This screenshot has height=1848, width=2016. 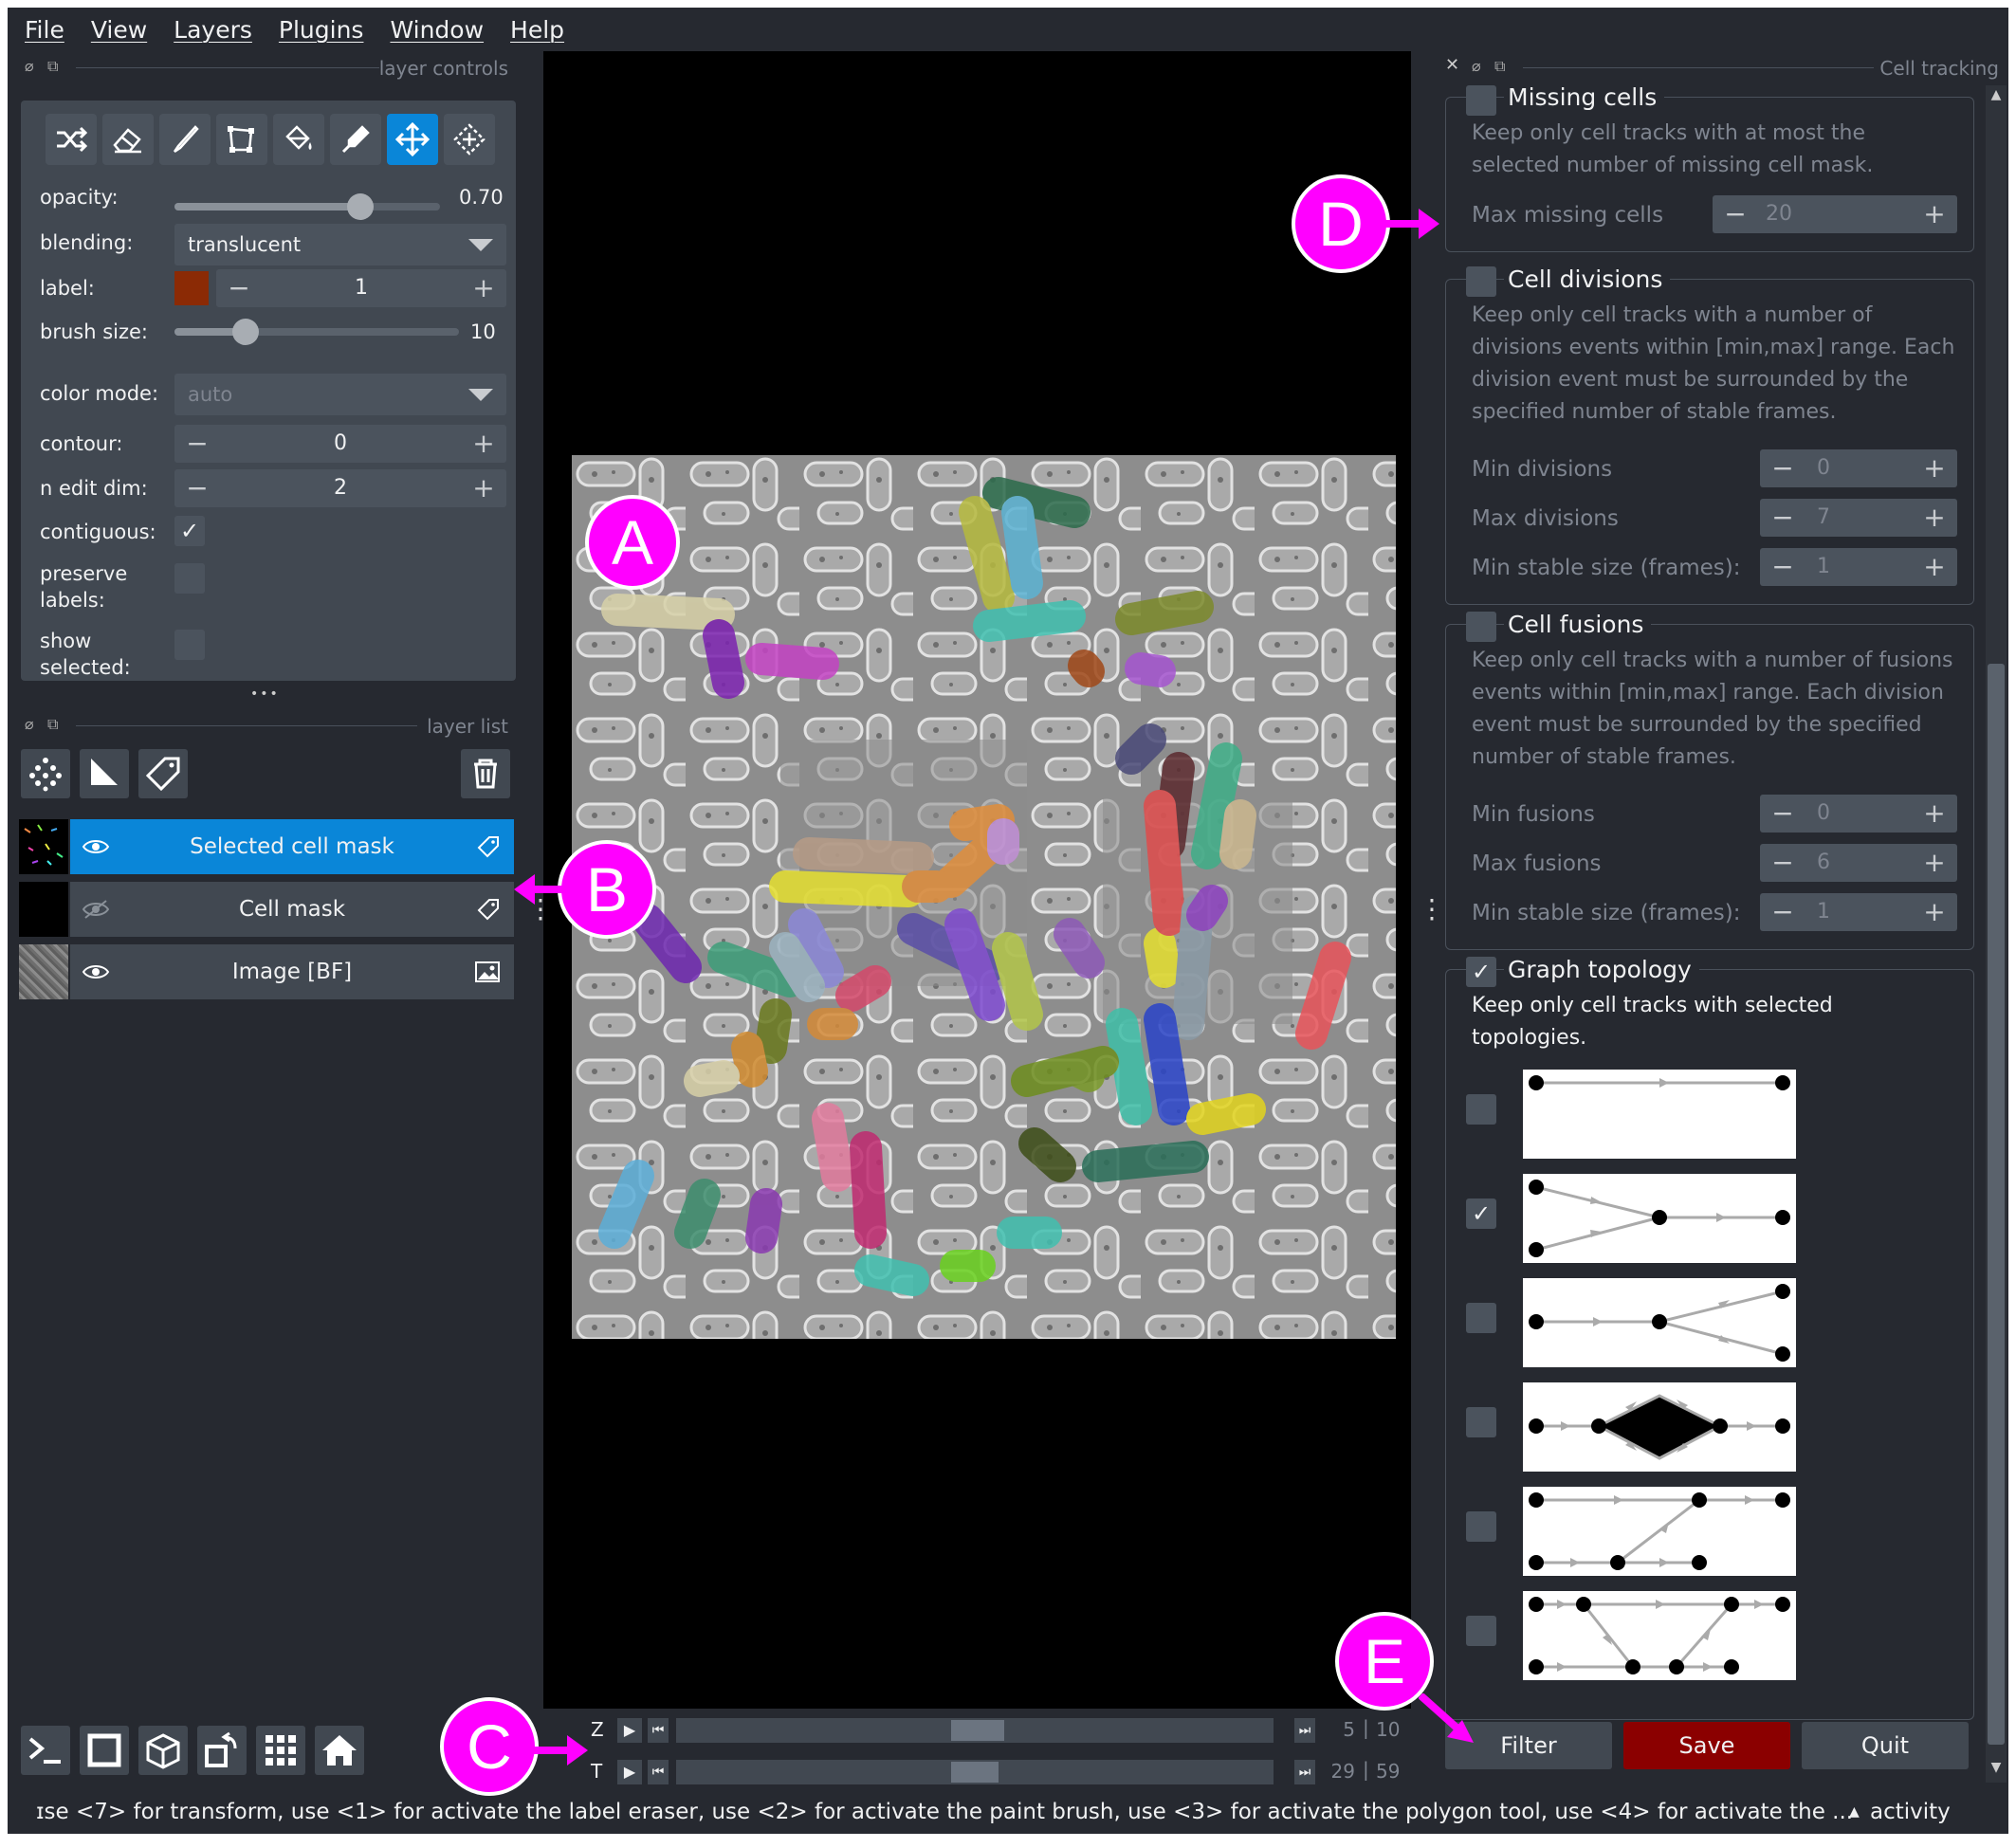 I want to click on fus-min-stable-spinbox: − 1 +, so click(x=1858, y=912).